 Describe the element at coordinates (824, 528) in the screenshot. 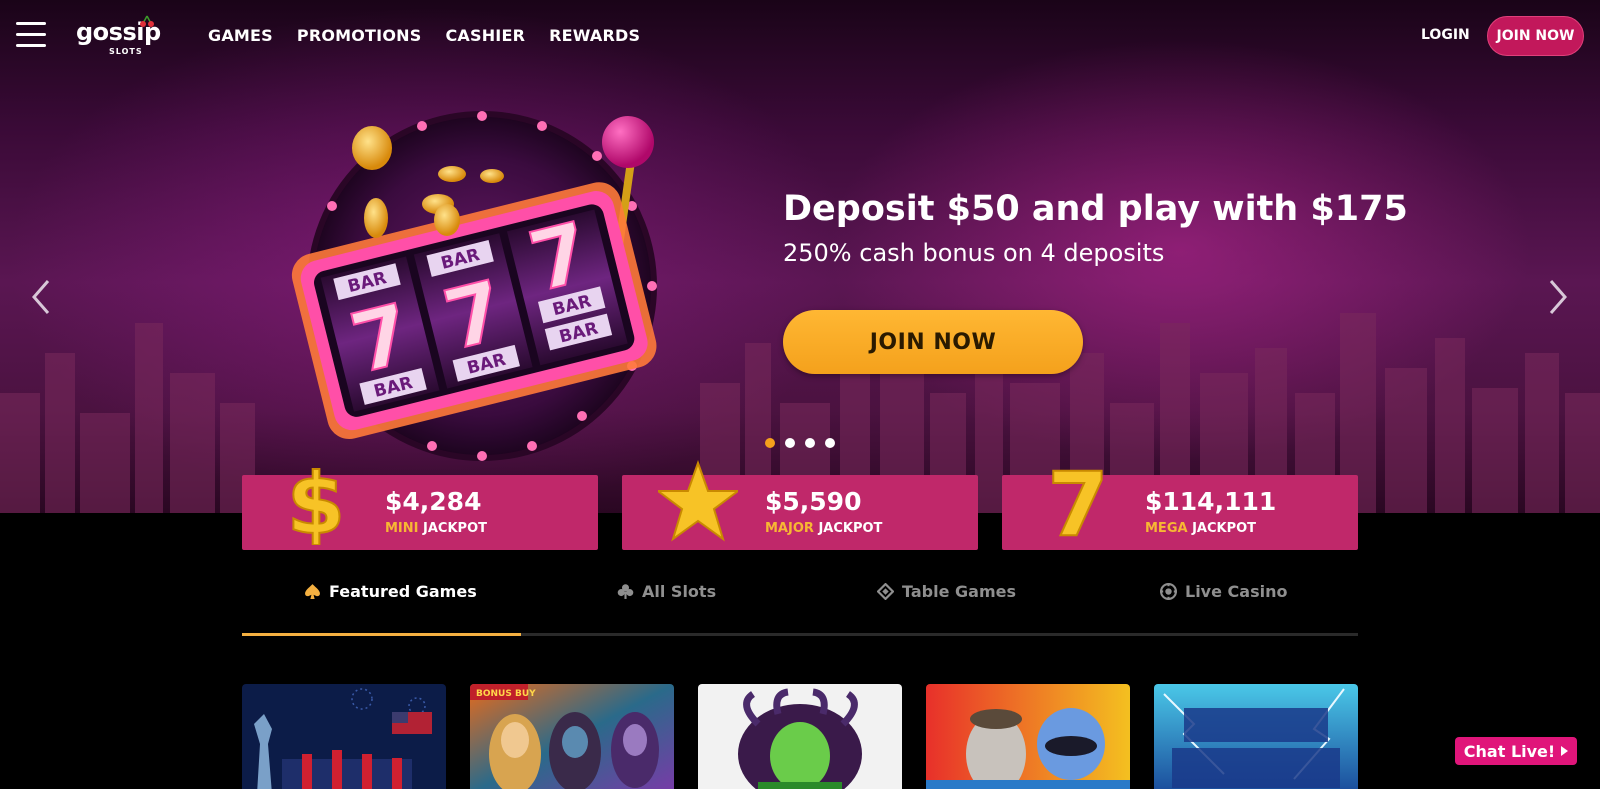

I see `jackpot-label: MAJOR JACKPOT` at that location.